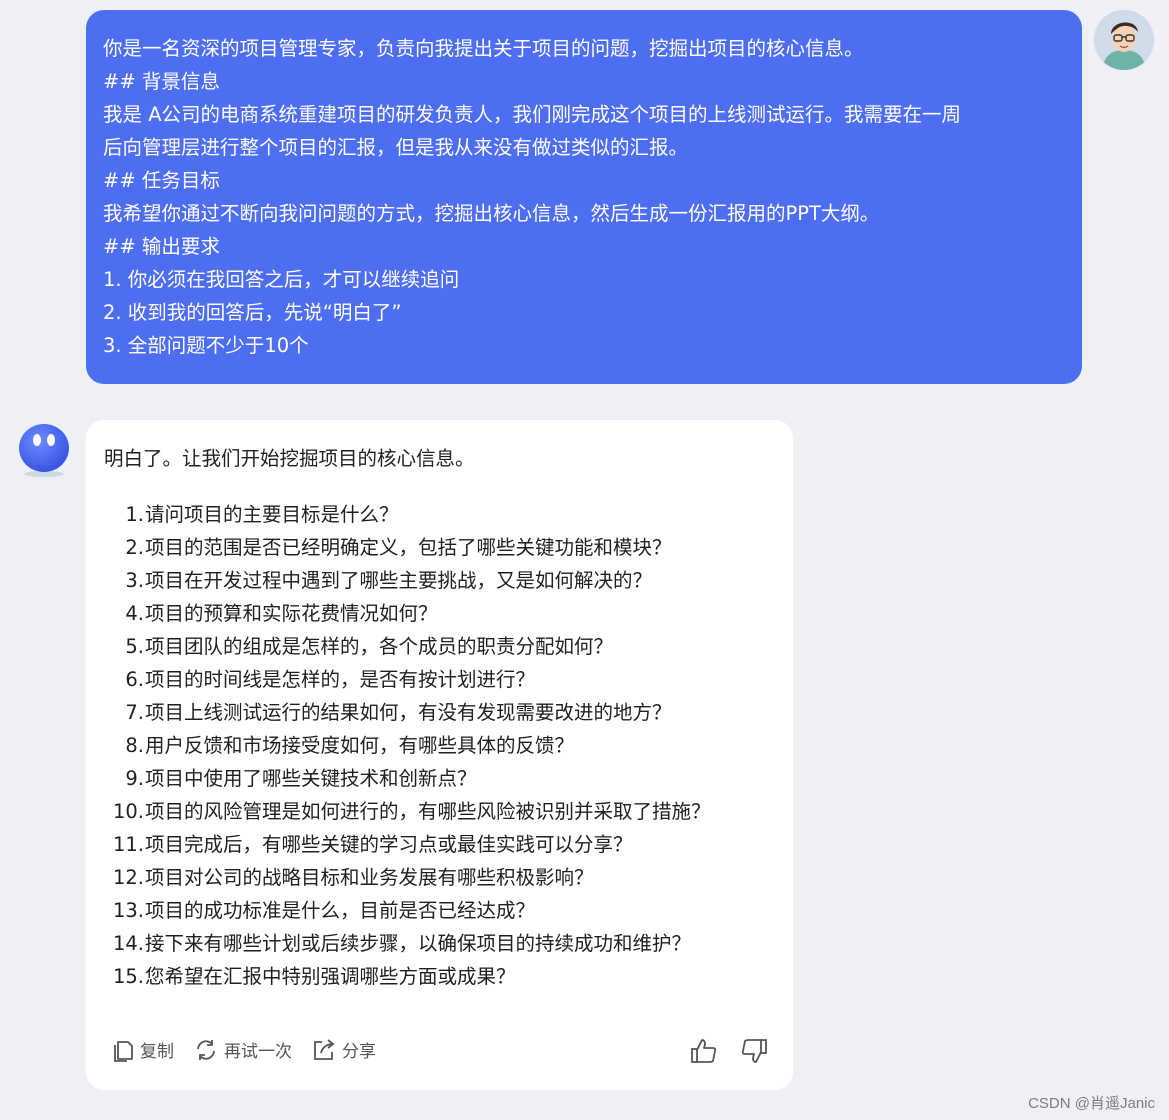 The image size is (1169, 1120). Describe the element at coordinates (272, 514) in the screenshot. I see `question-text: 请问项目的主要目标是什么？` at that location.